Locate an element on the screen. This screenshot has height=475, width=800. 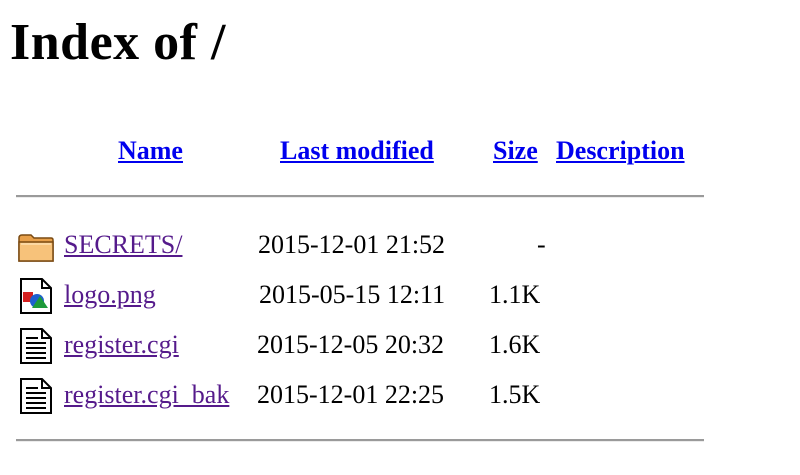
sort-by-last-modified-link: Last modified is located at coordinates (357, 151).